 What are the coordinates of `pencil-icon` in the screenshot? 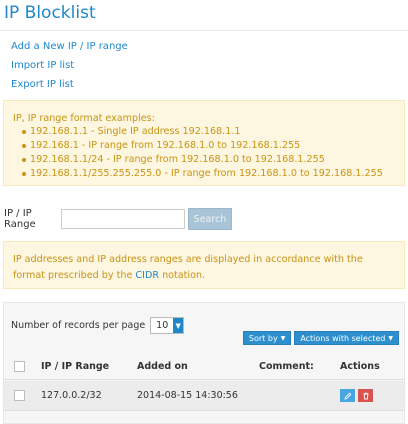 It's located at (347, 396).